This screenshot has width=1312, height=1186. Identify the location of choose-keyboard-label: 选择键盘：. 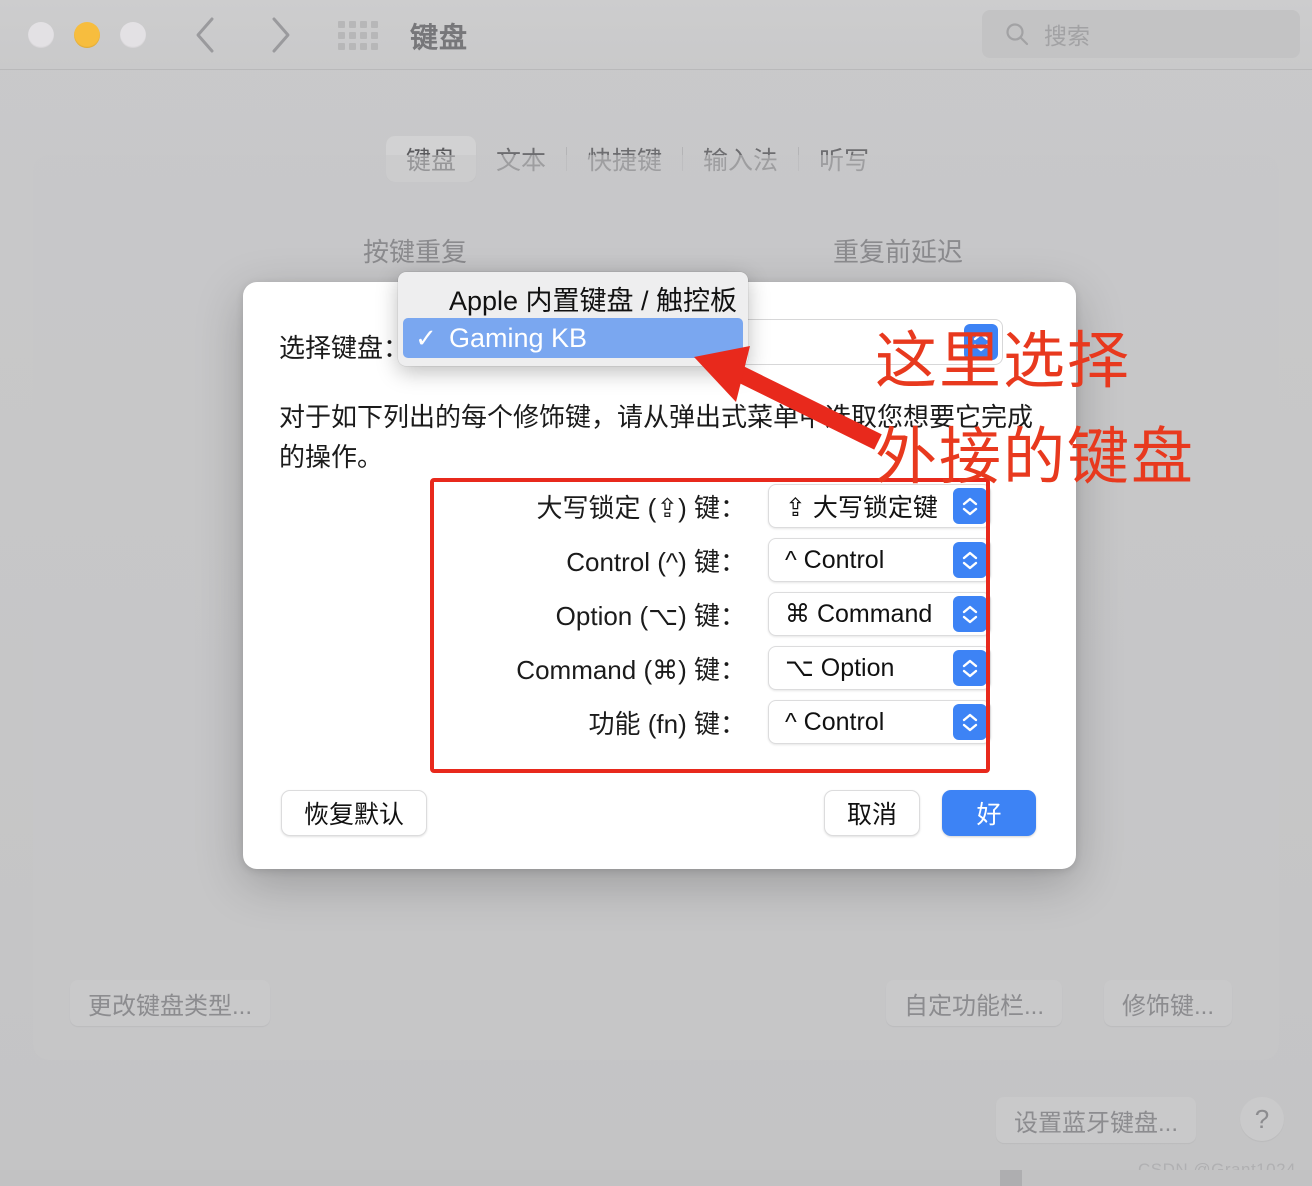
(344, 348).